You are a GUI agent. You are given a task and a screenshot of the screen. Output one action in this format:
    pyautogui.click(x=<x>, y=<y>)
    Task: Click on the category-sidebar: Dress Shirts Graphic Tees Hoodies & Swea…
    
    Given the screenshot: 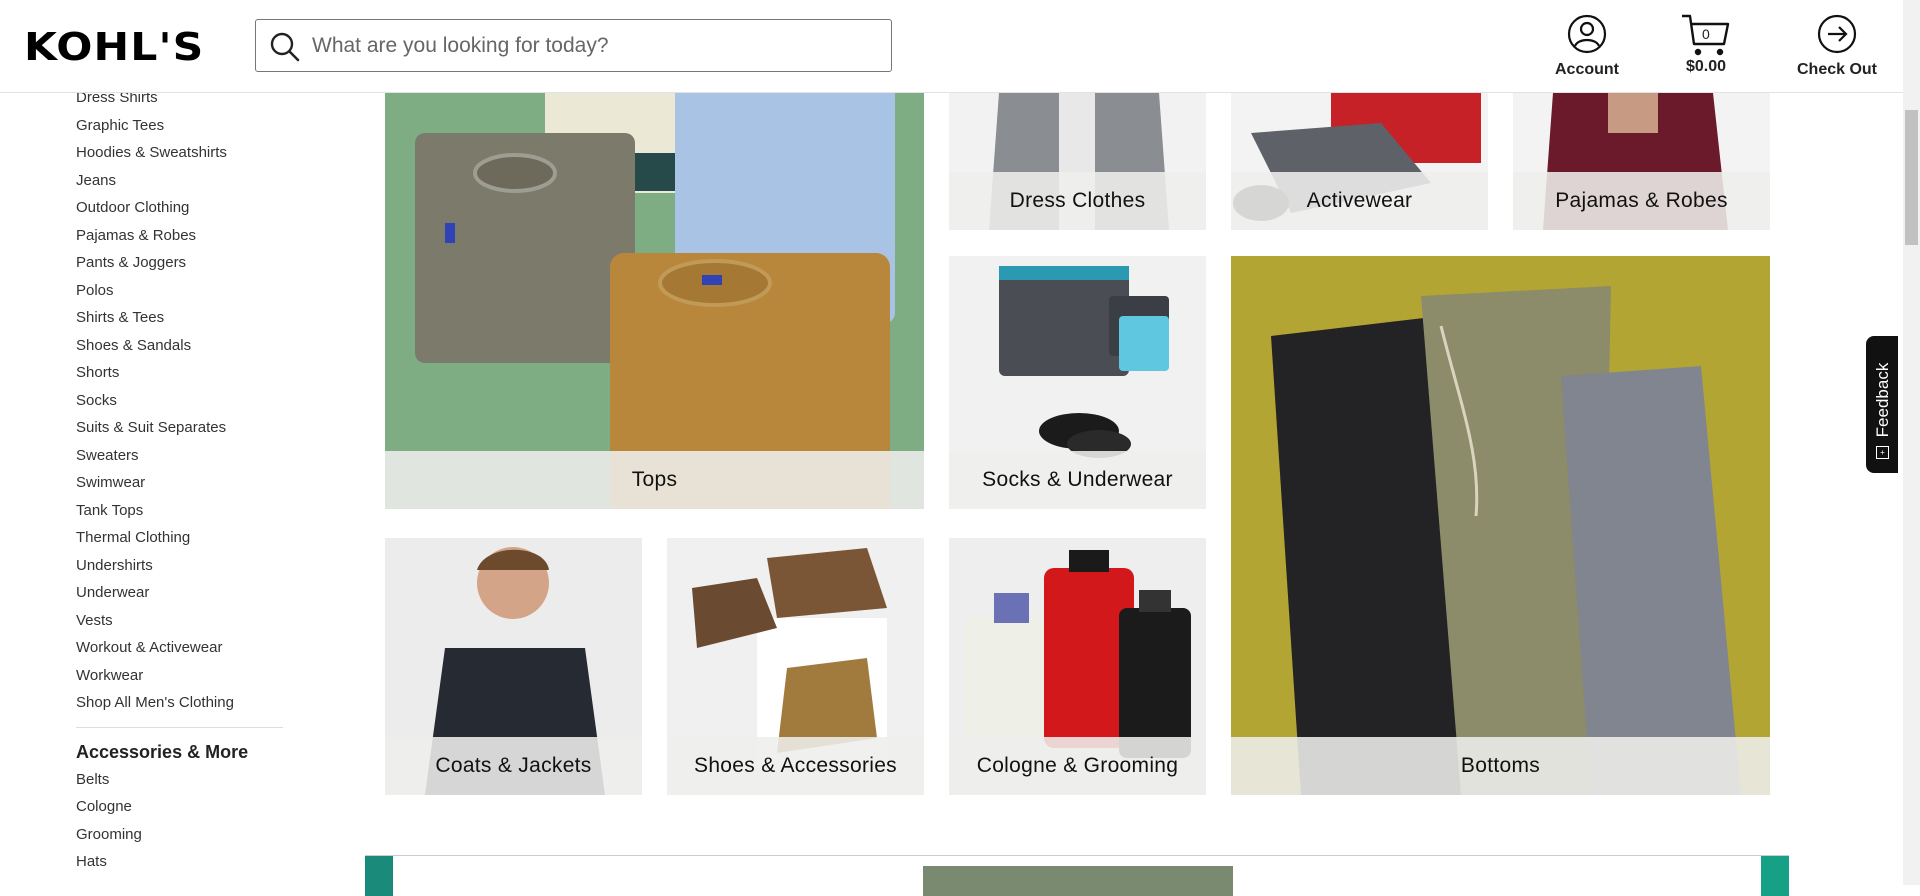 What is the action you would take?
    pyautogui.click(x=181, y=484)
    